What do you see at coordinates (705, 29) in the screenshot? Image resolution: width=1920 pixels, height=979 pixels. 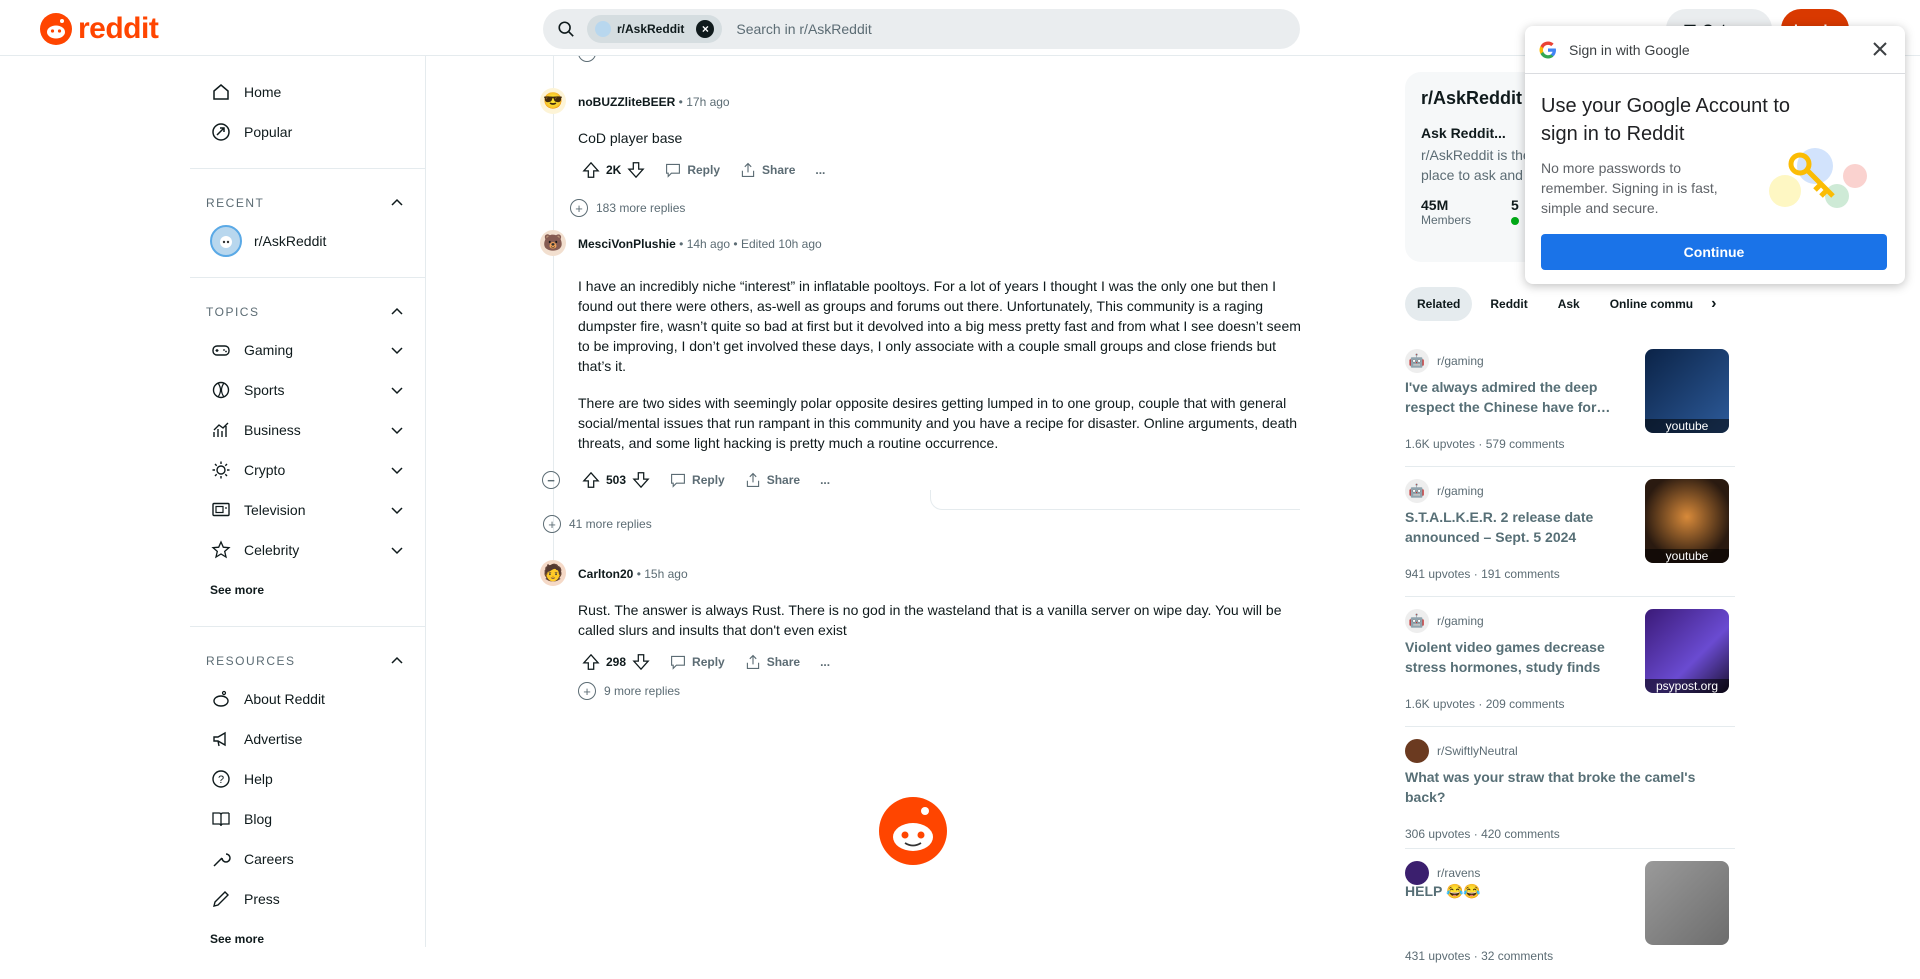 I see `chip-close-icon: ×` at bounding box center [705, 29].